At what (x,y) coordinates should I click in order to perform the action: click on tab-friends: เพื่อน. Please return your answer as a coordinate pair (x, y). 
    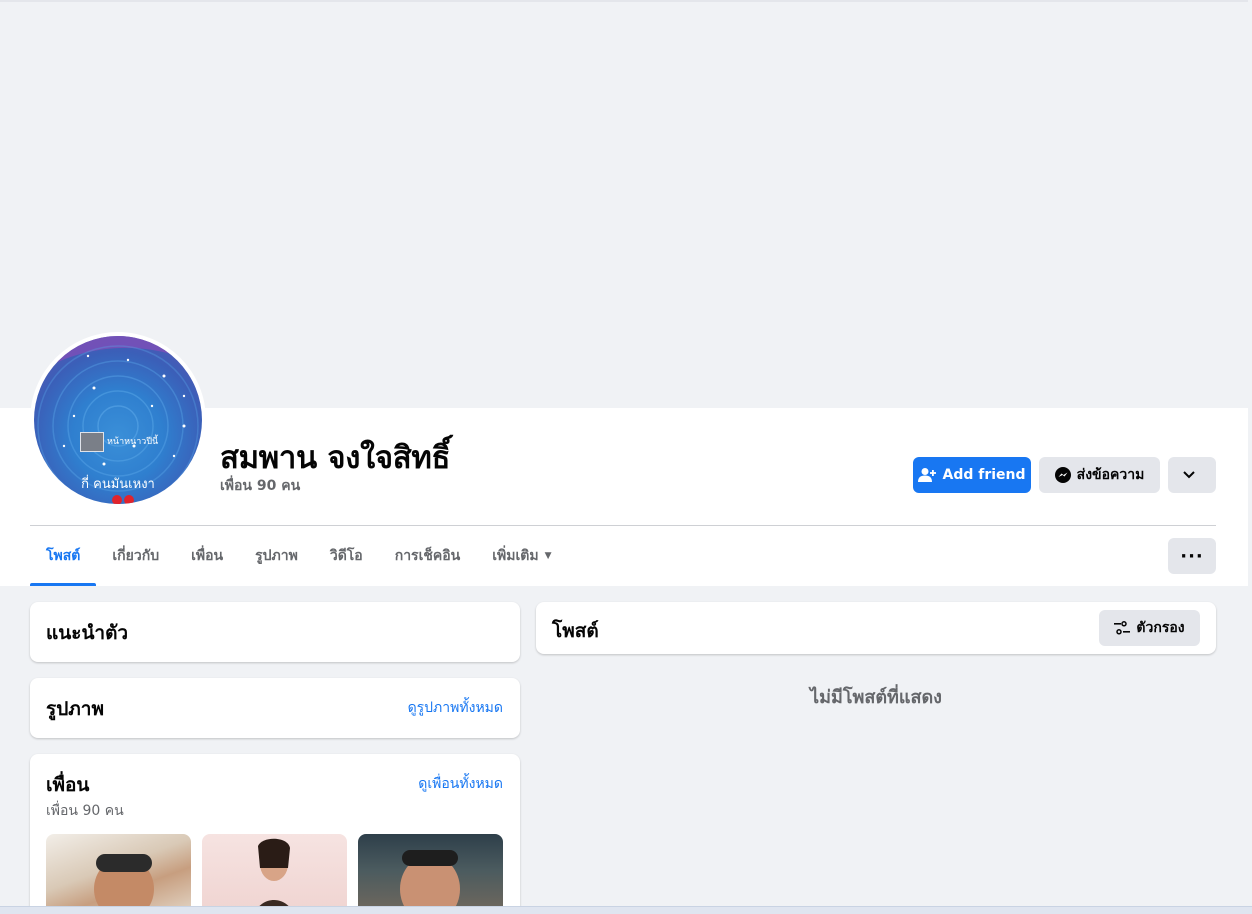
    Looking at the image, I should click on (207, 556).